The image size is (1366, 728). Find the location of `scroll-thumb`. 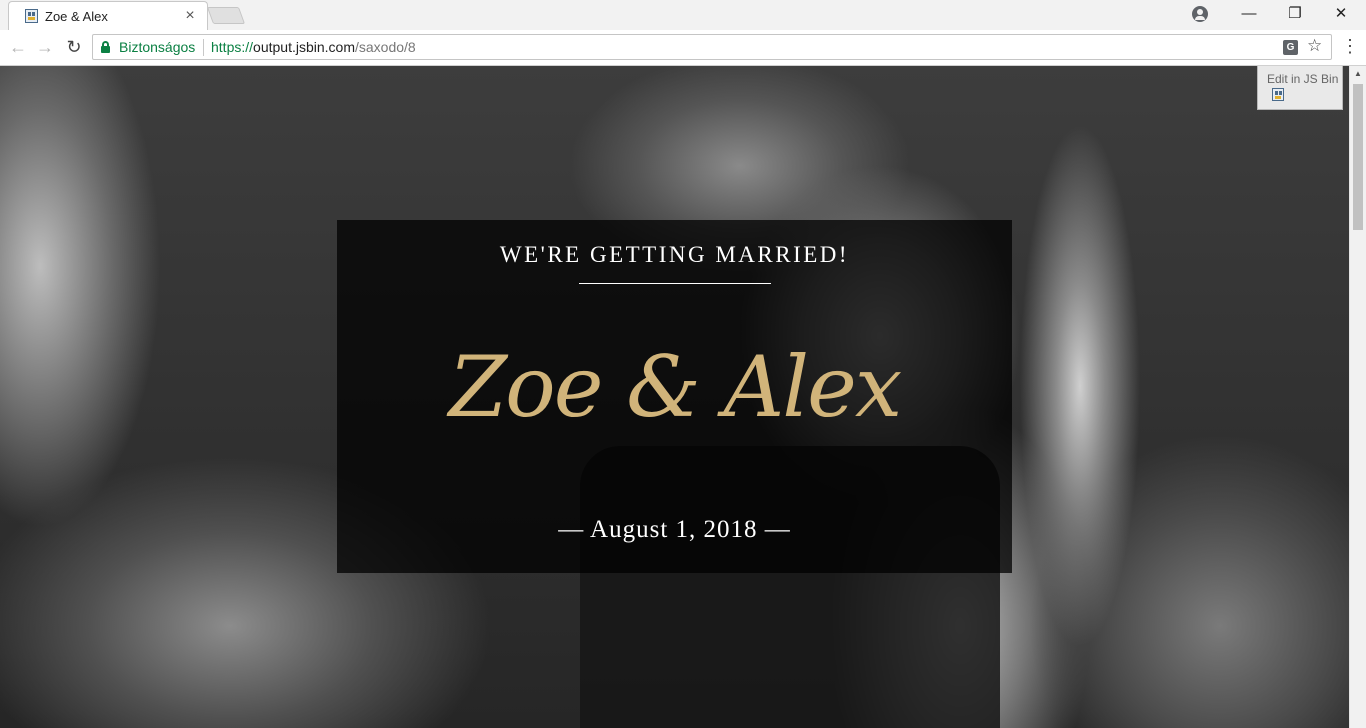

scroll-thumb is located at coordinates (1358, 157).